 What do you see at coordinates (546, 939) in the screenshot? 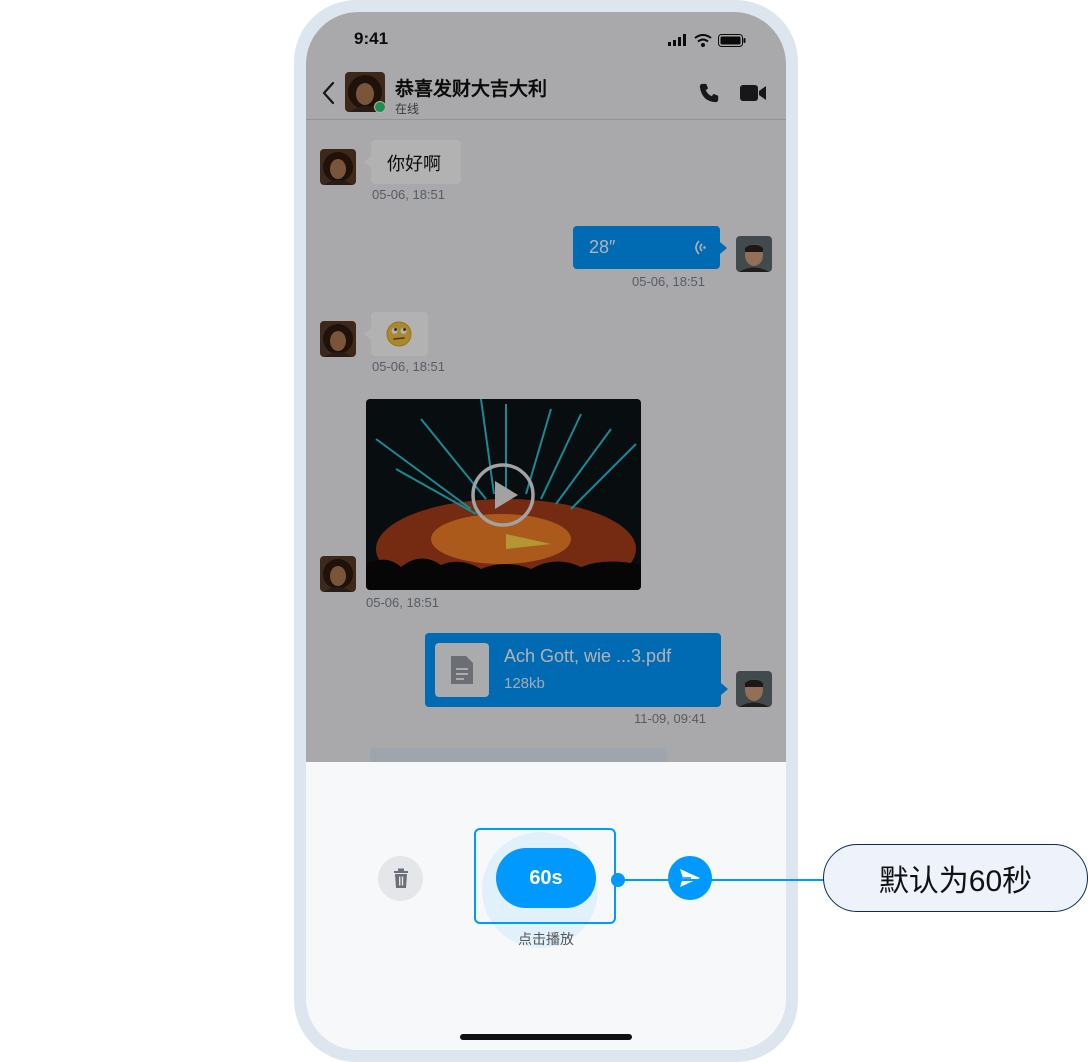
I see `play-hint: 点击播放` at bounding box center [546, 939].